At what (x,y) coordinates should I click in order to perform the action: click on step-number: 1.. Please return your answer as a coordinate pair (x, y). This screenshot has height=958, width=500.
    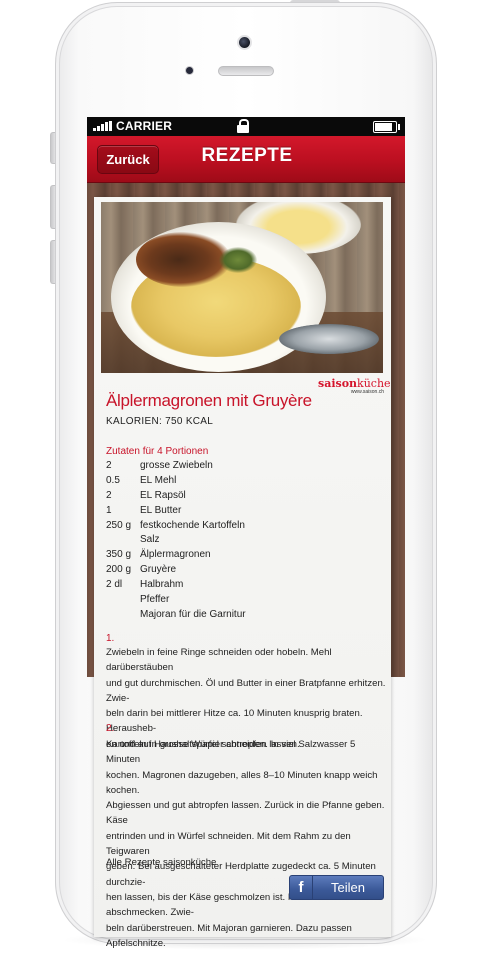
    Looking at the image, I should click on (110, 638).